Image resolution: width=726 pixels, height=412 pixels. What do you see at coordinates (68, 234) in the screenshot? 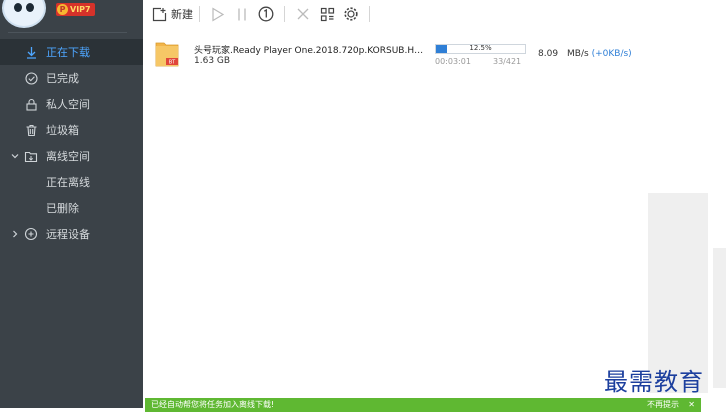
I see `sidebar-item-label: 远程设备` at bounding box center [68, 234].